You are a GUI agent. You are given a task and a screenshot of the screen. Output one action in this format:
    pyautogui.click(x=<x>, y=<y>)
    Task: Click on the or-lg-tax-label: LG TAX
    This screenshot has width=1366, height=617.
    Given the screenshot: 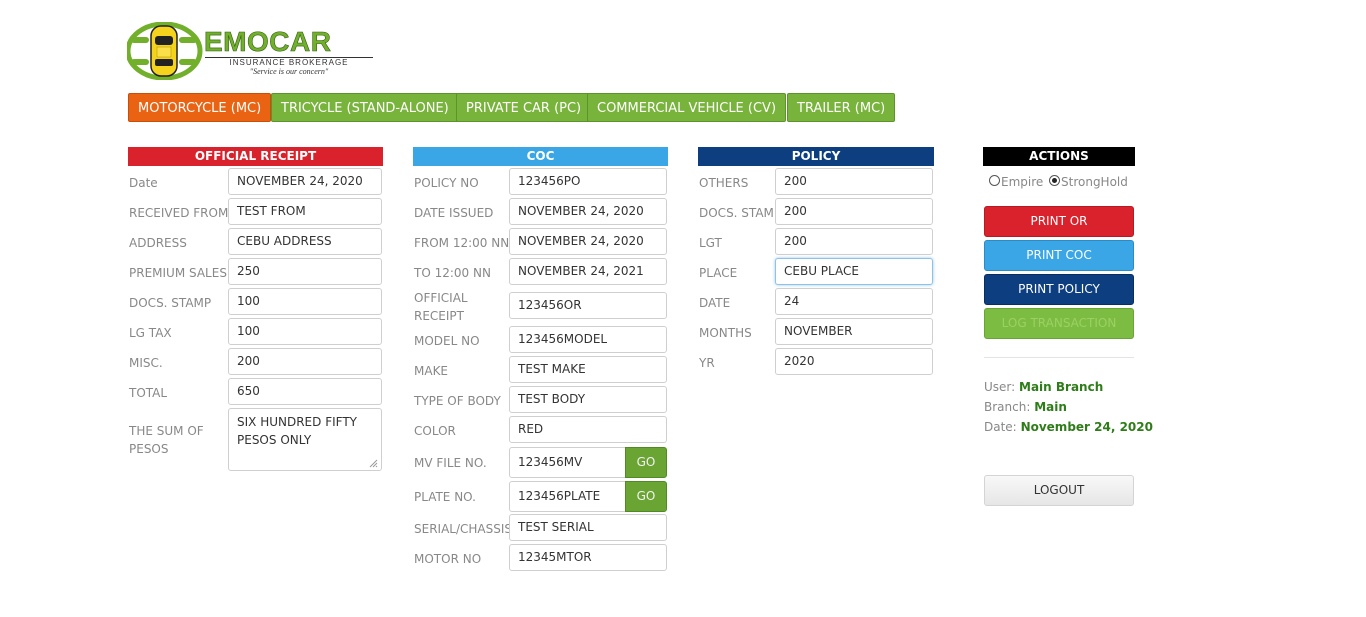 What is the action you would take?
    pyautogui.click(x=150, y=333)
    